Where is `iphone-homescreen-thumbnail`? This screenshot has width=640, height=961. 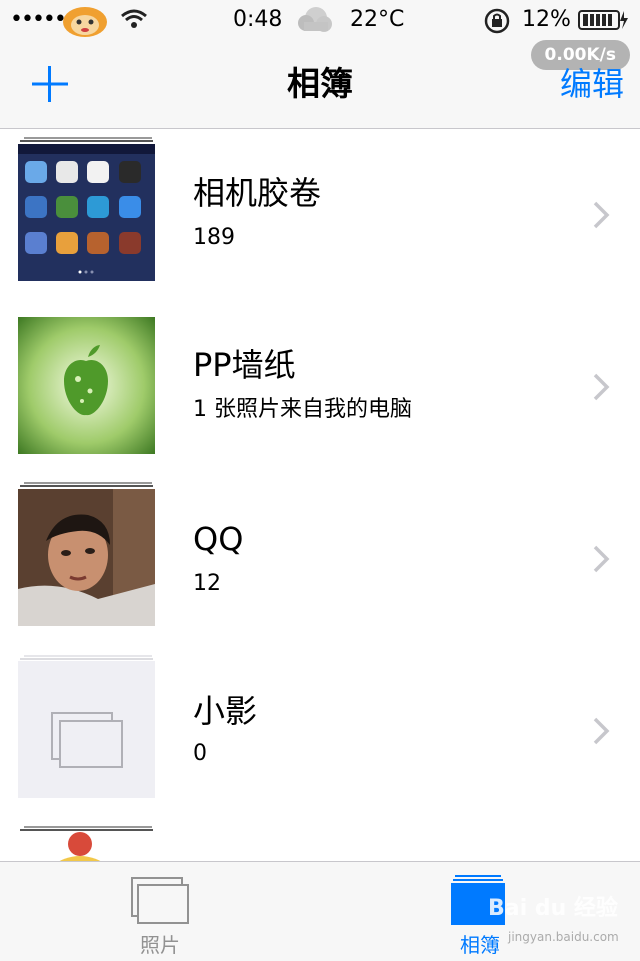 iphone-homescreen-thumbnail is located at coordinates (86, 212).